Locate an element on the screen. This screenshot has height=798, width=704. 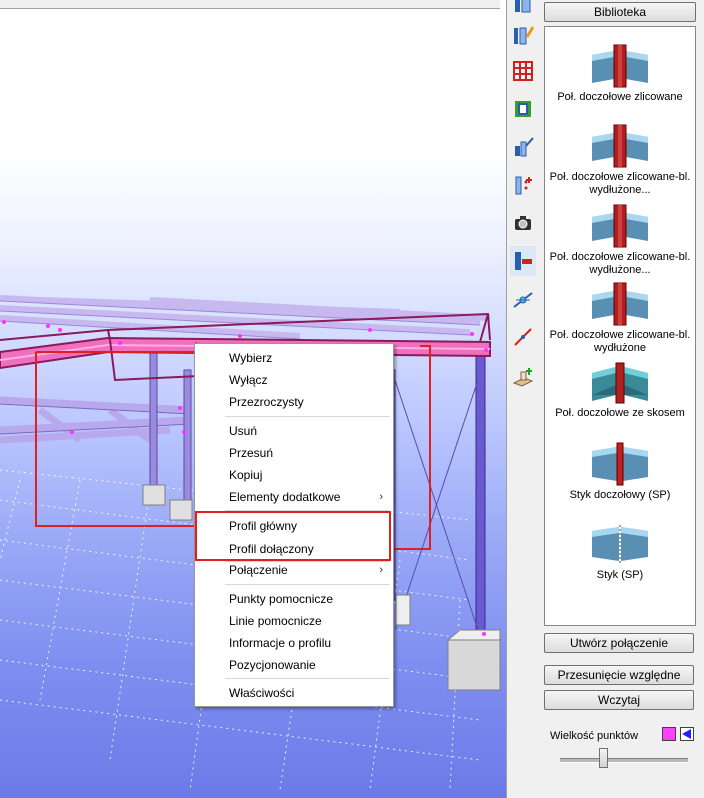
menu-item-transparent: Przezroczysty is located at coordinates (294, 402).